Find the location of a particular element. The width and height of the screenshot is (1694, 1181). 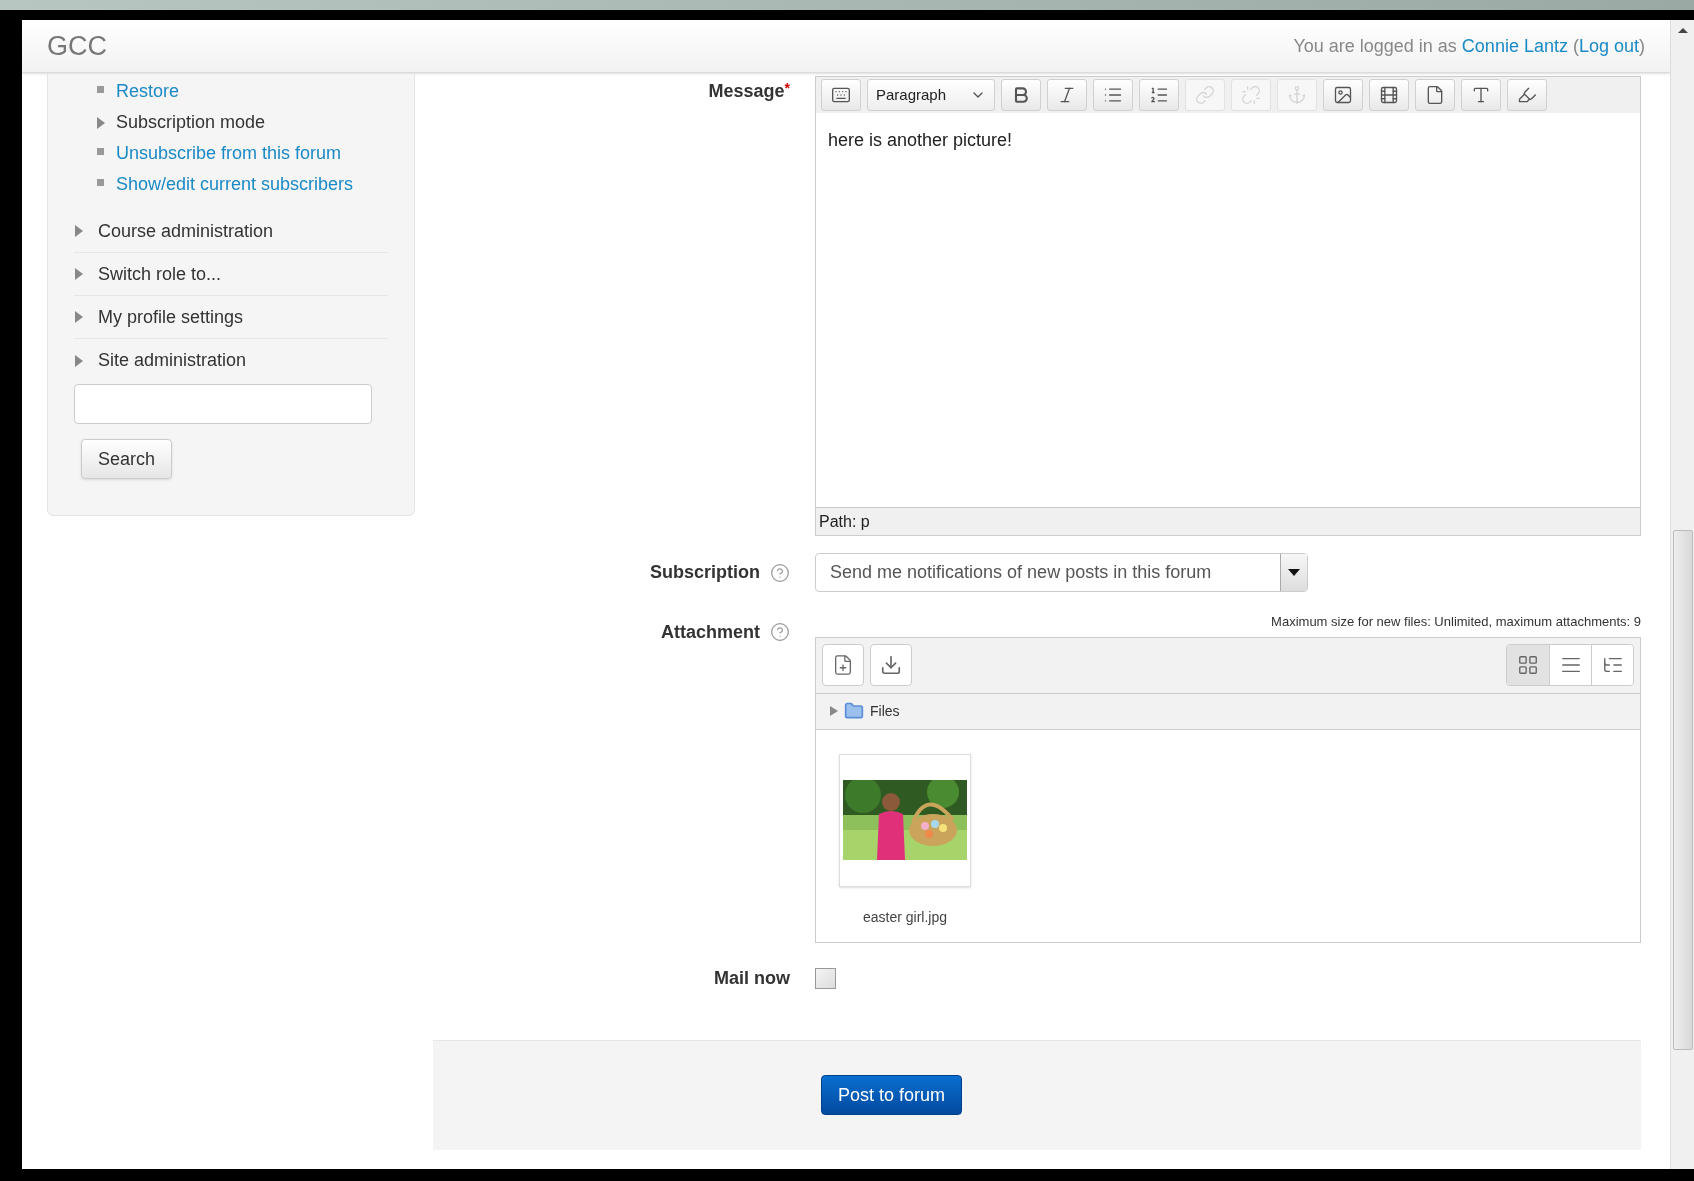

file-thumbnail is located at coordinates (905, 820).